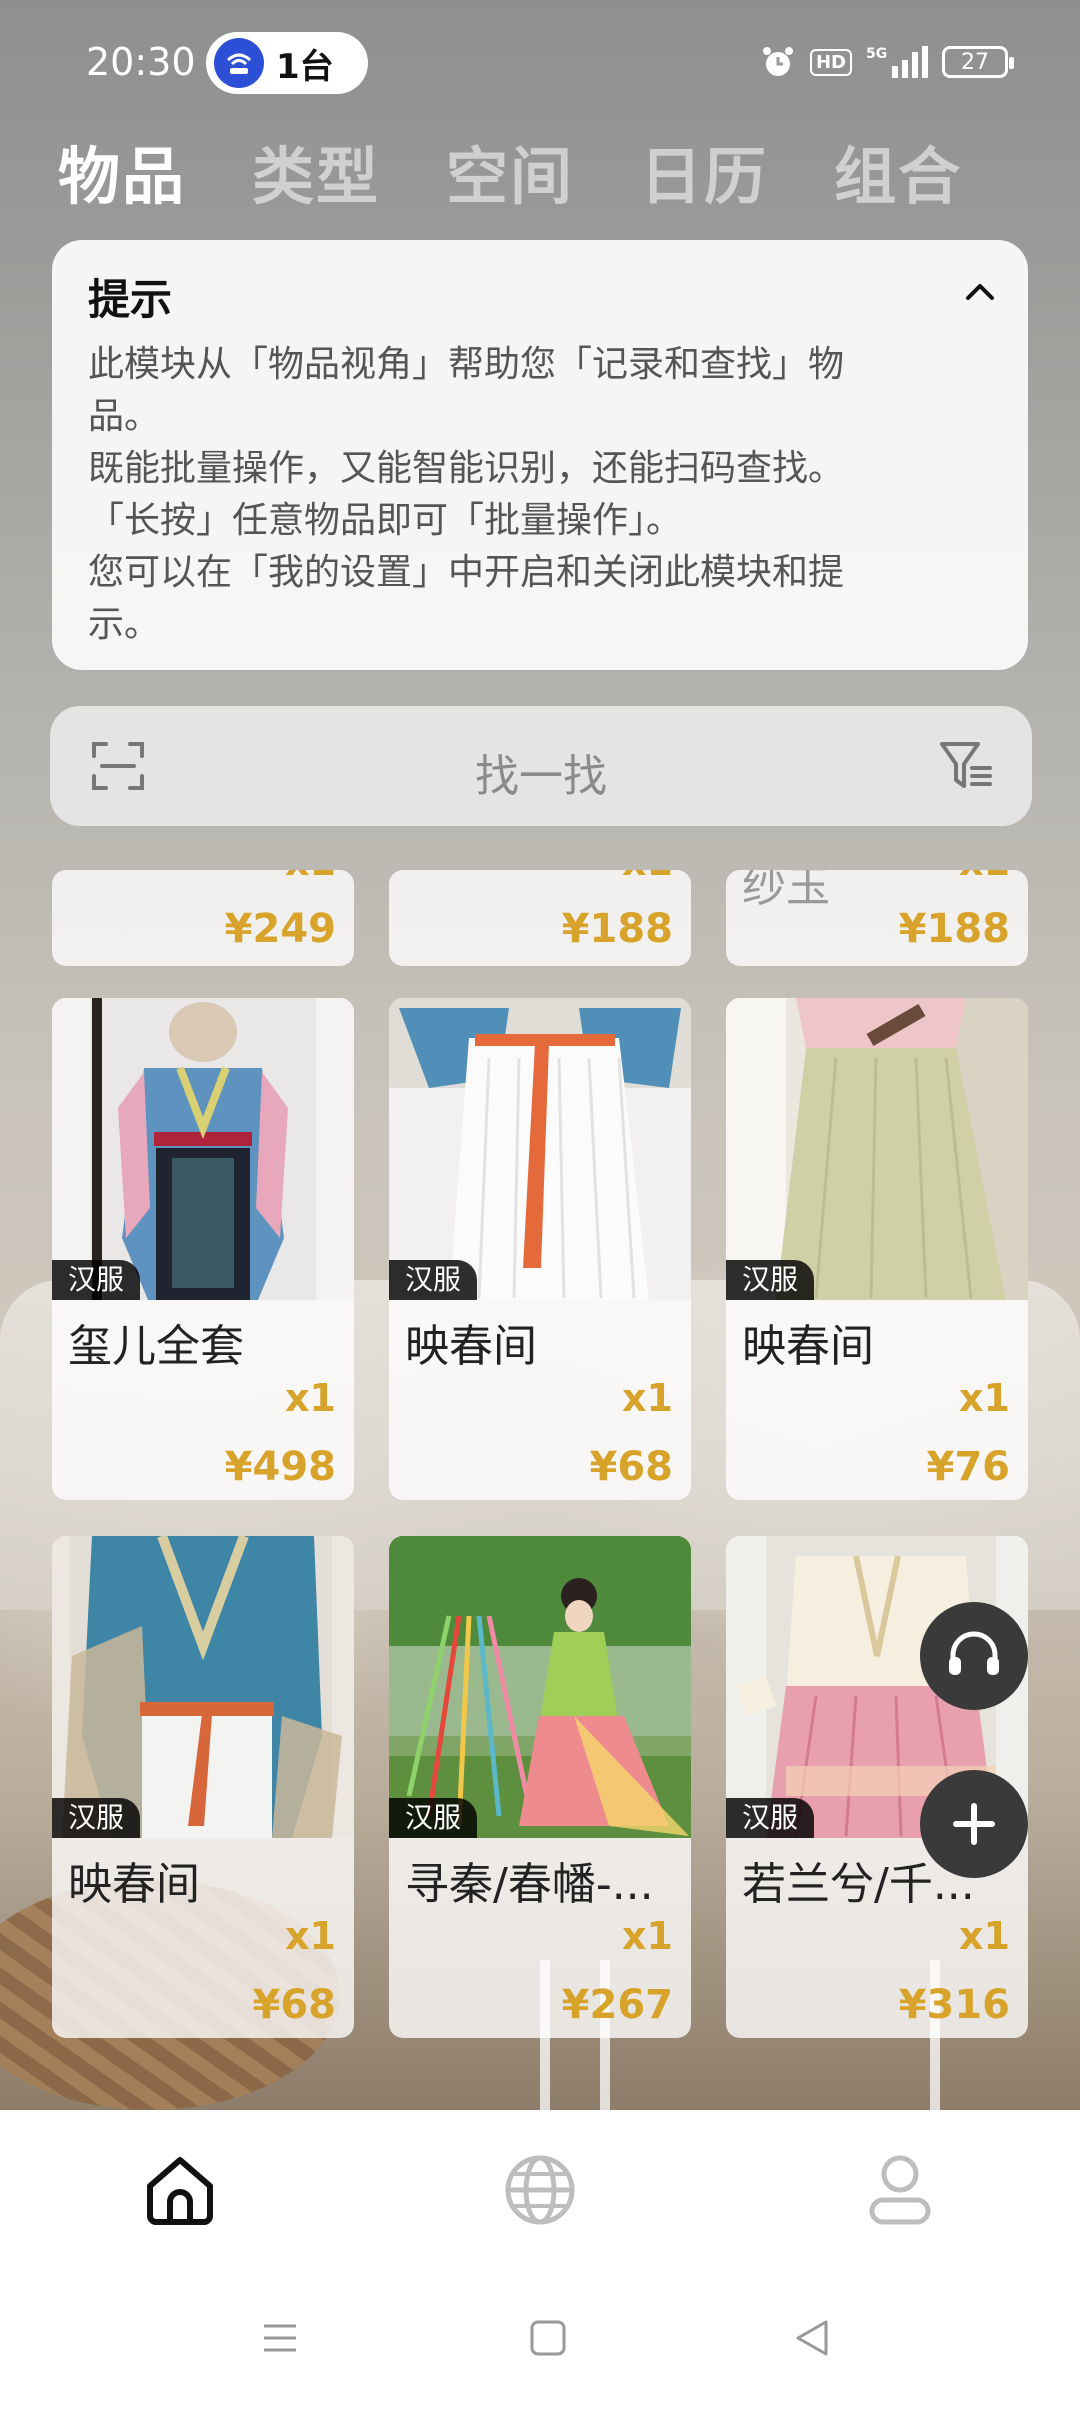 The image size is (1080, 2414). I want to click on tab-spaces: 空间, so click(510, 171).